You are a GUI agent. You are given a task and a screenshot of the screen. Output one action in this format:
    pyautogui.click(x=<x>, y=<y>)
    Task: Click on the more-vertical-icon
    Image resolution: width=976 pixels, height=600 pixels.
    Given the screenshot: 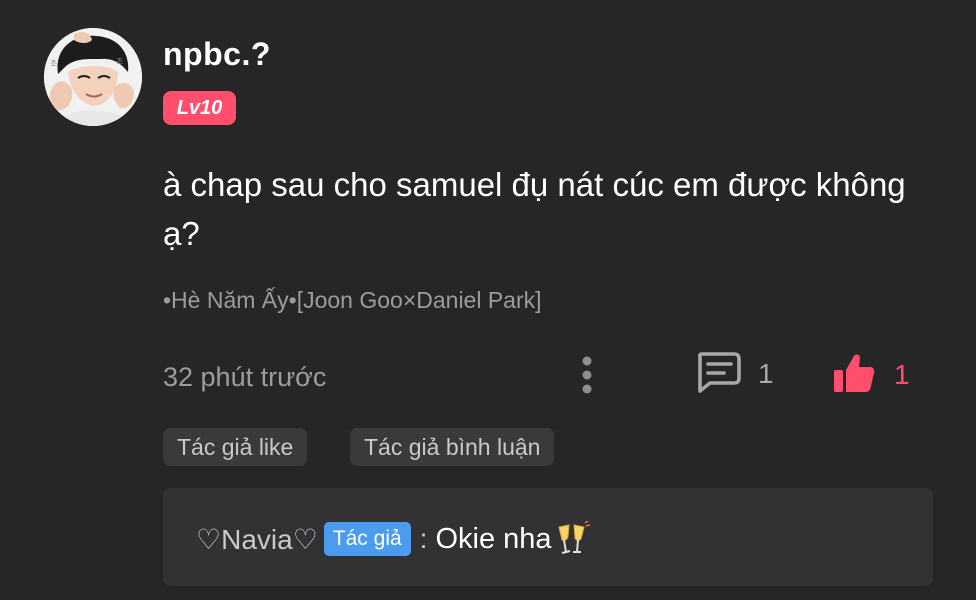 What is the action you would take?
    pyautogui.click(x=587, y=375)
    